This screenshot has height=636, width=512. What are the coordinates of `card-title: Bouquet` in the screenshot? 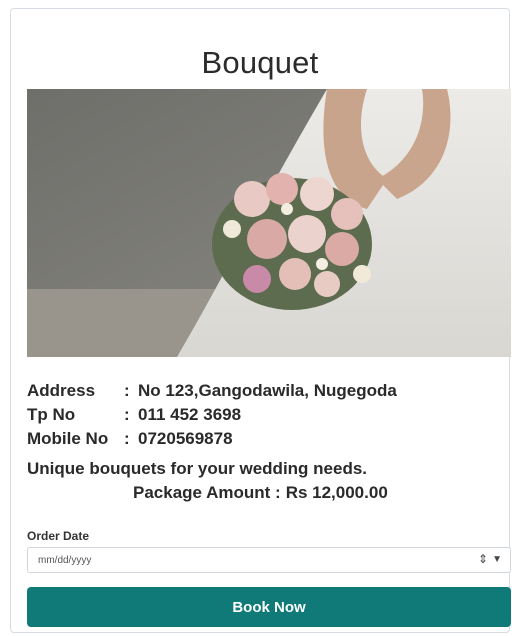 It's located at (260, 62).